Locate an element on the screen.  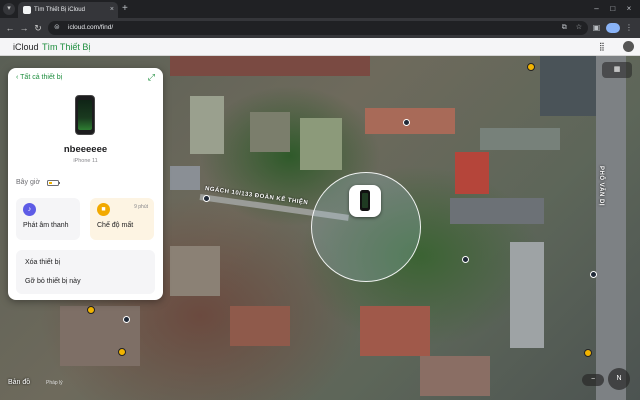
account-avatar is located at coordinates (624, 47).